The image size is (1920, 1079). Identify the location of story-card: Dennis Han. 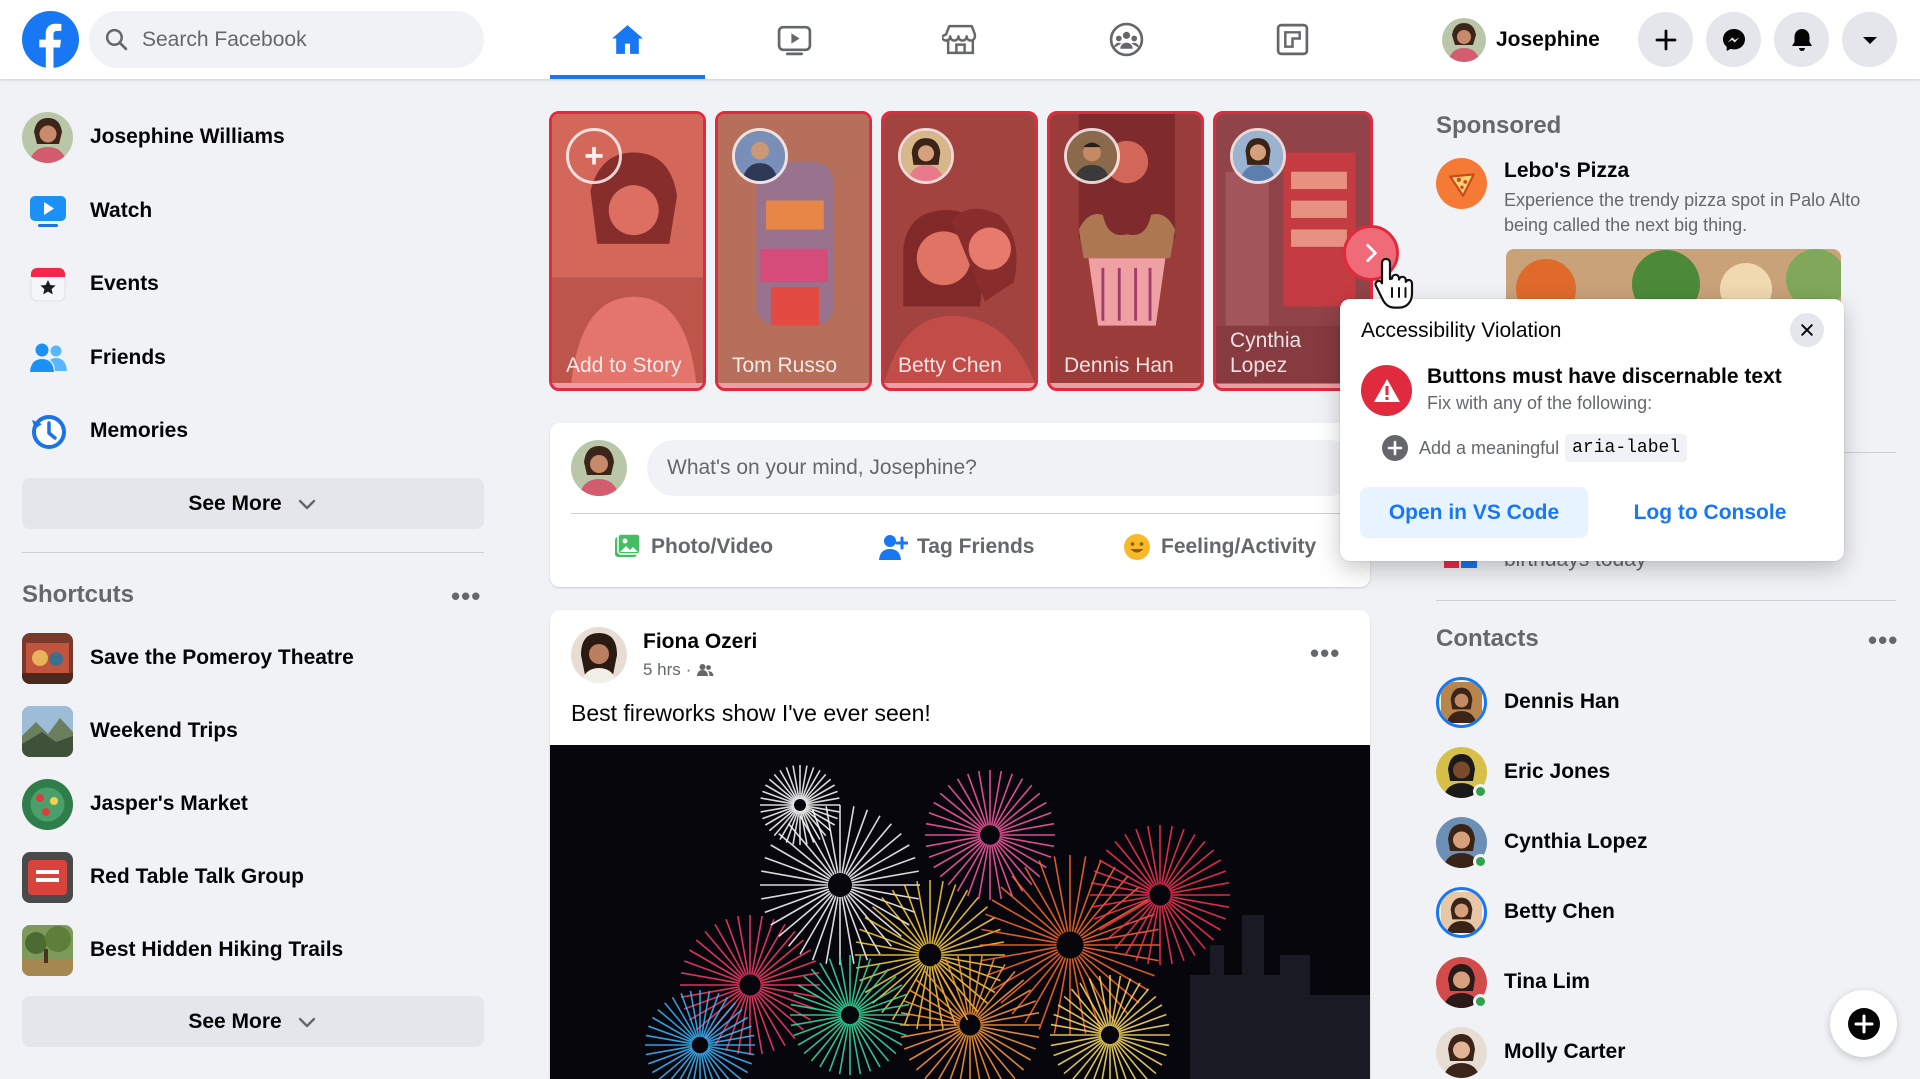
(1125, 251).